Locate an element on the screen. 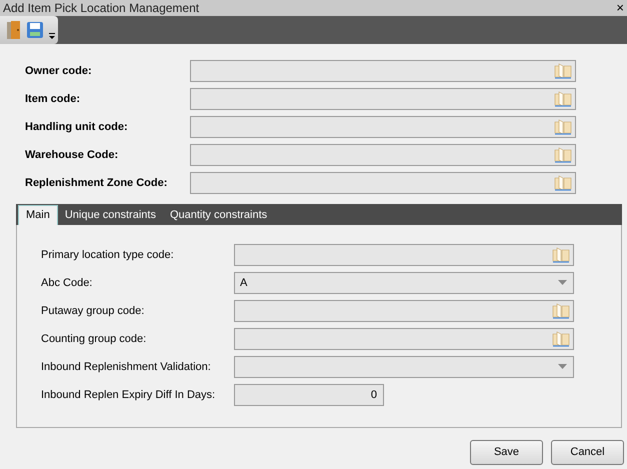 The width and height of the screenshot is (627, 469). dropdown-icon is located at coordinates (52, 36).